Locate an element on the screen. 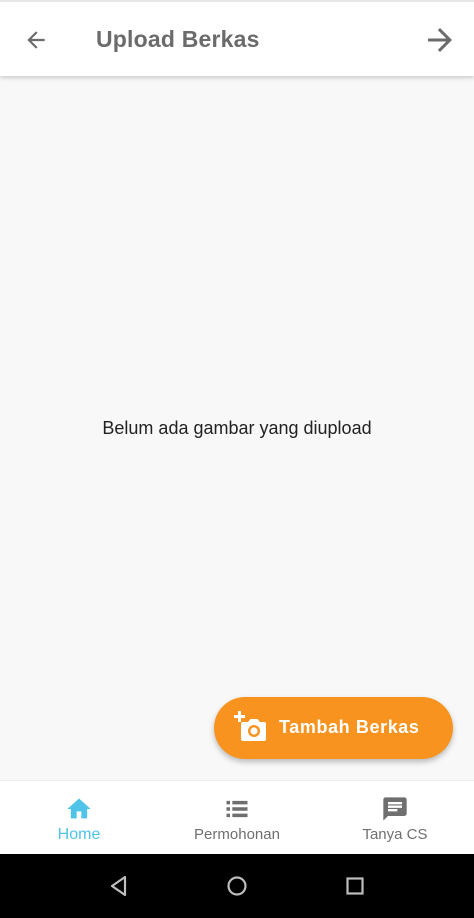 Image resolution: width=474 pixels, height=918 pixels. back-button is located at coordinates (36, 40).